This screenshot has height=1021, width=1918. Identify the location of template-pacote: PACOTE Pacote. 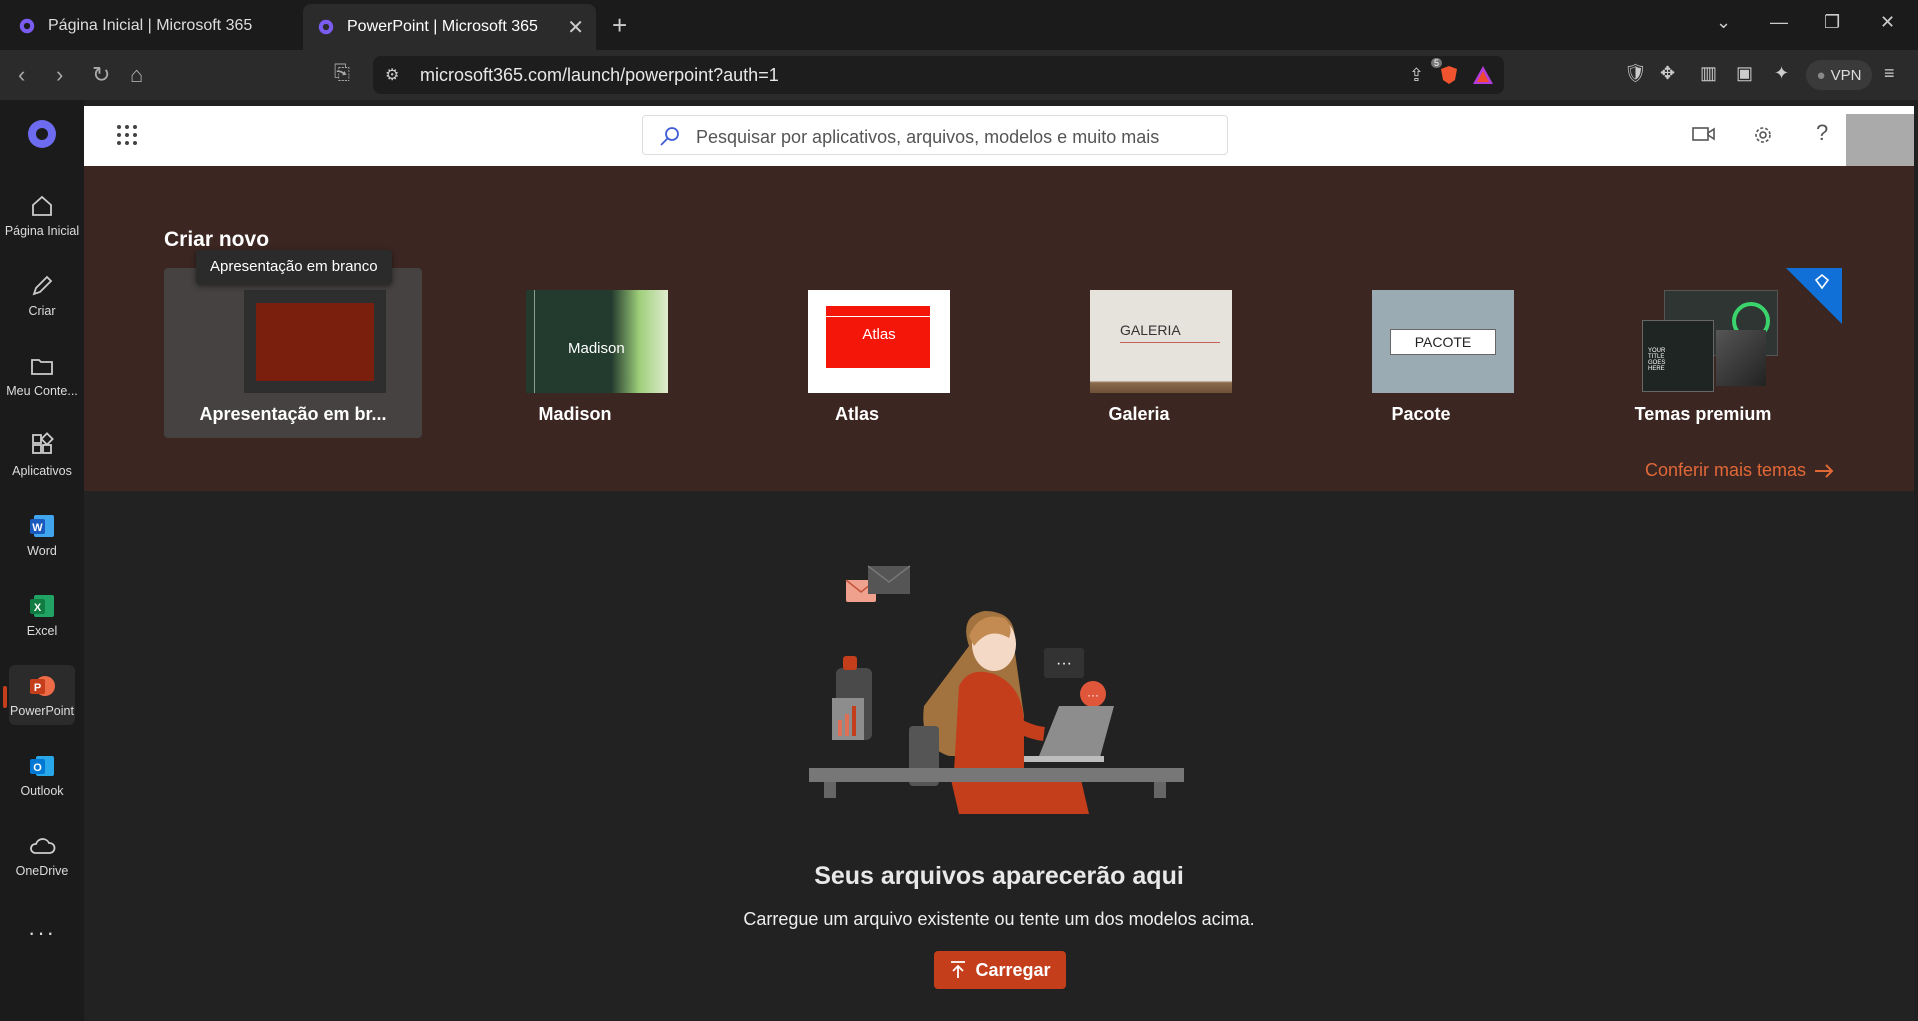
(1421, 353).